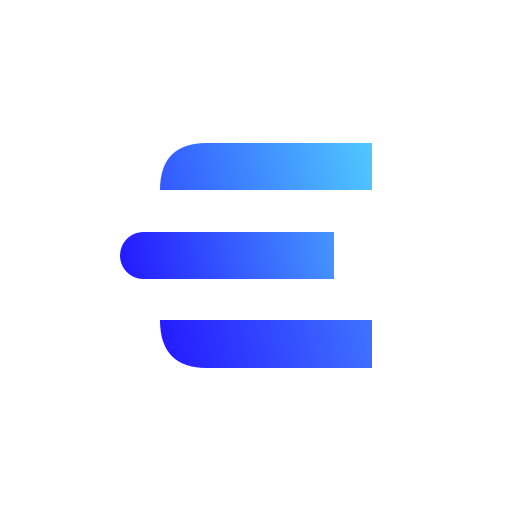 The image size is (512, 512). Describe the element at coordinates (266, 166) in the screenshot. I see `logo-top-bar` at that location.